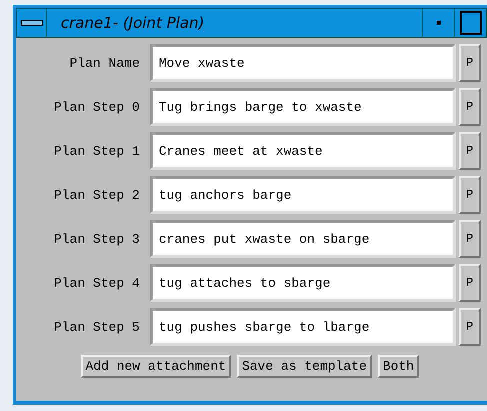  I want to click on input-field: cranes put xwaste on sbarge, so click(303, 239).